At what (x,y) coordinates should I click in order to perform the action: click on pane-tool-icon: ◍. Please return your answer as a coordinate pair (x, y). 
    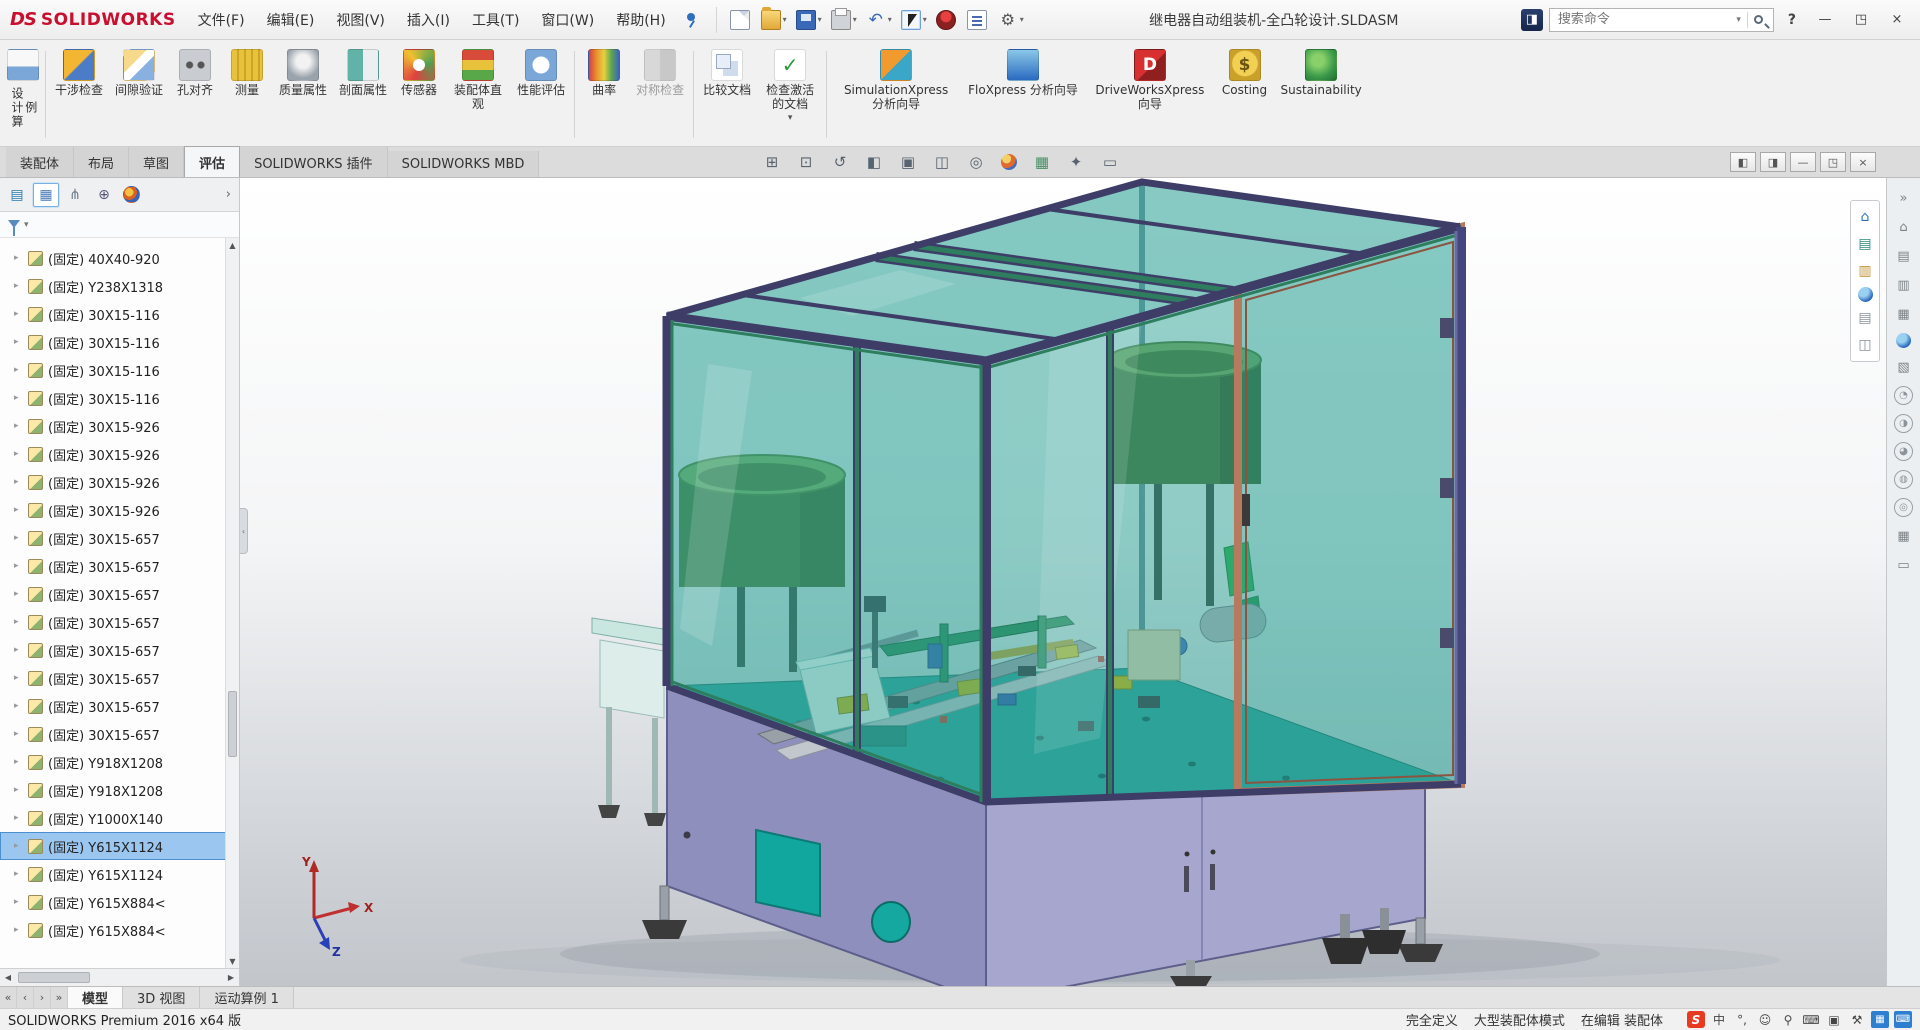
    Looking at the image, I should click on (1903, 479).